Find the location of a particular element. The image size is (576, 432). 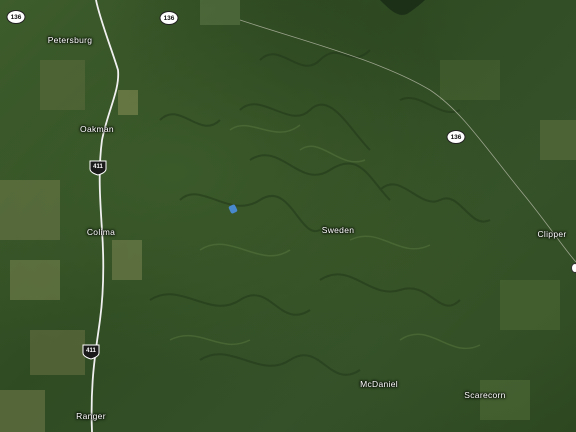

place-label-mcdaniel: McDaniel is located at coordinates (379, 384).